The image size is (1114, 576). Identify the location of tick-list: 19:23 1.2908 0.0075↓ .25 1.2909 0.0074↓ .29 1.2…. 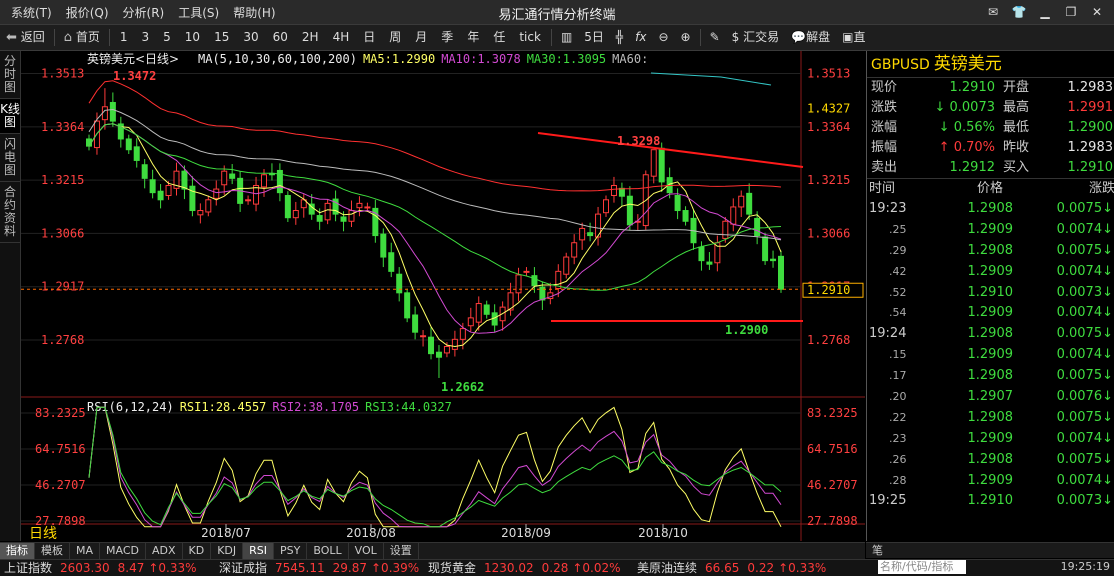
(990, 355).